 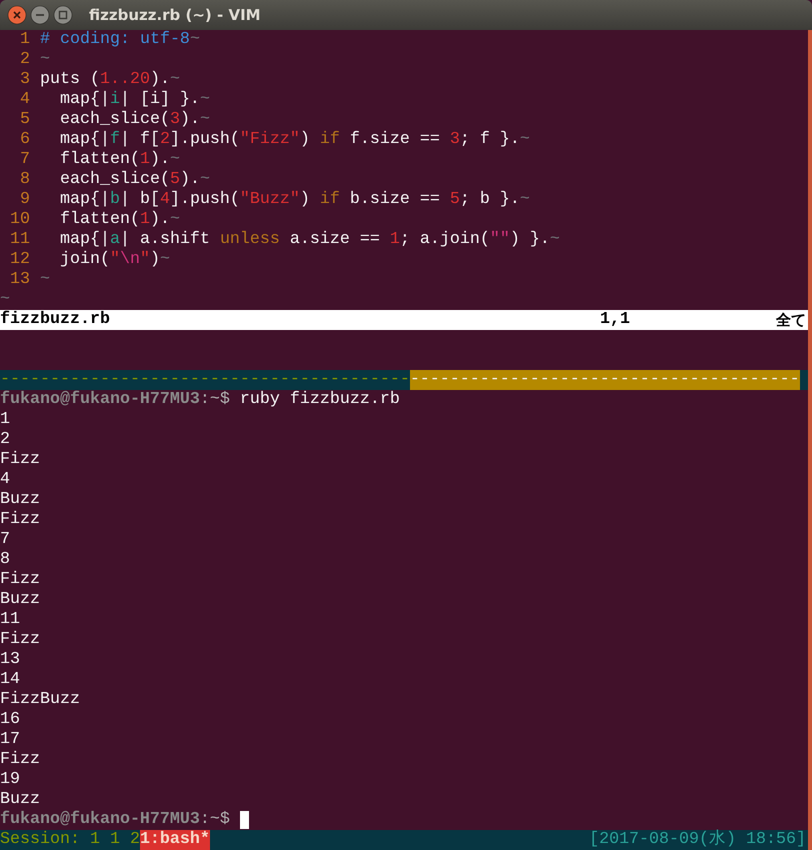 I want to click on line-number: 8, so click(x=24, y=180).